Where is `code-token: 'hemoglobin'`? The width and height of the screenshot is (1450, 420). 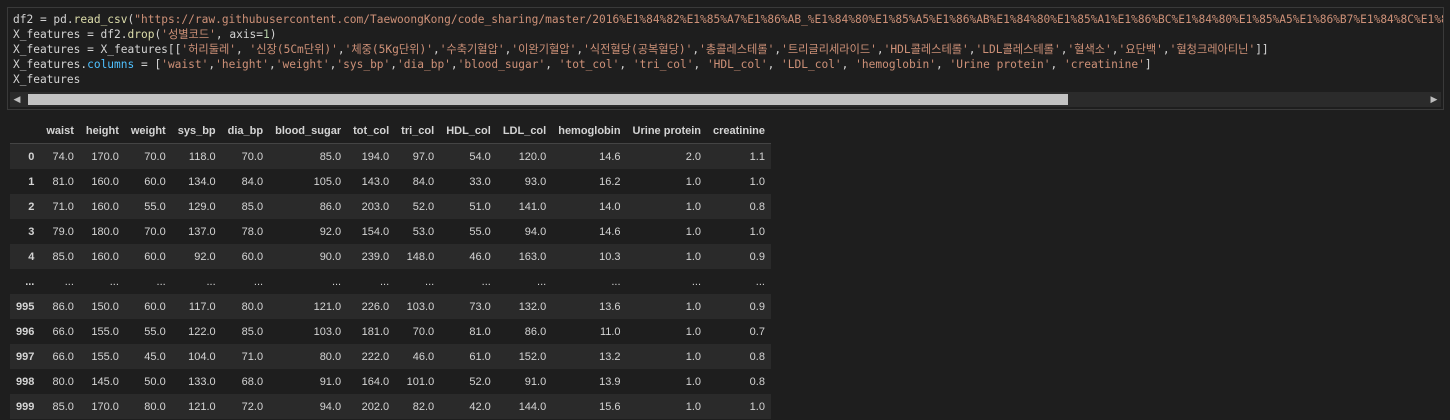 code-token: 'hemoglobin' is located at coordinates (895, 64).